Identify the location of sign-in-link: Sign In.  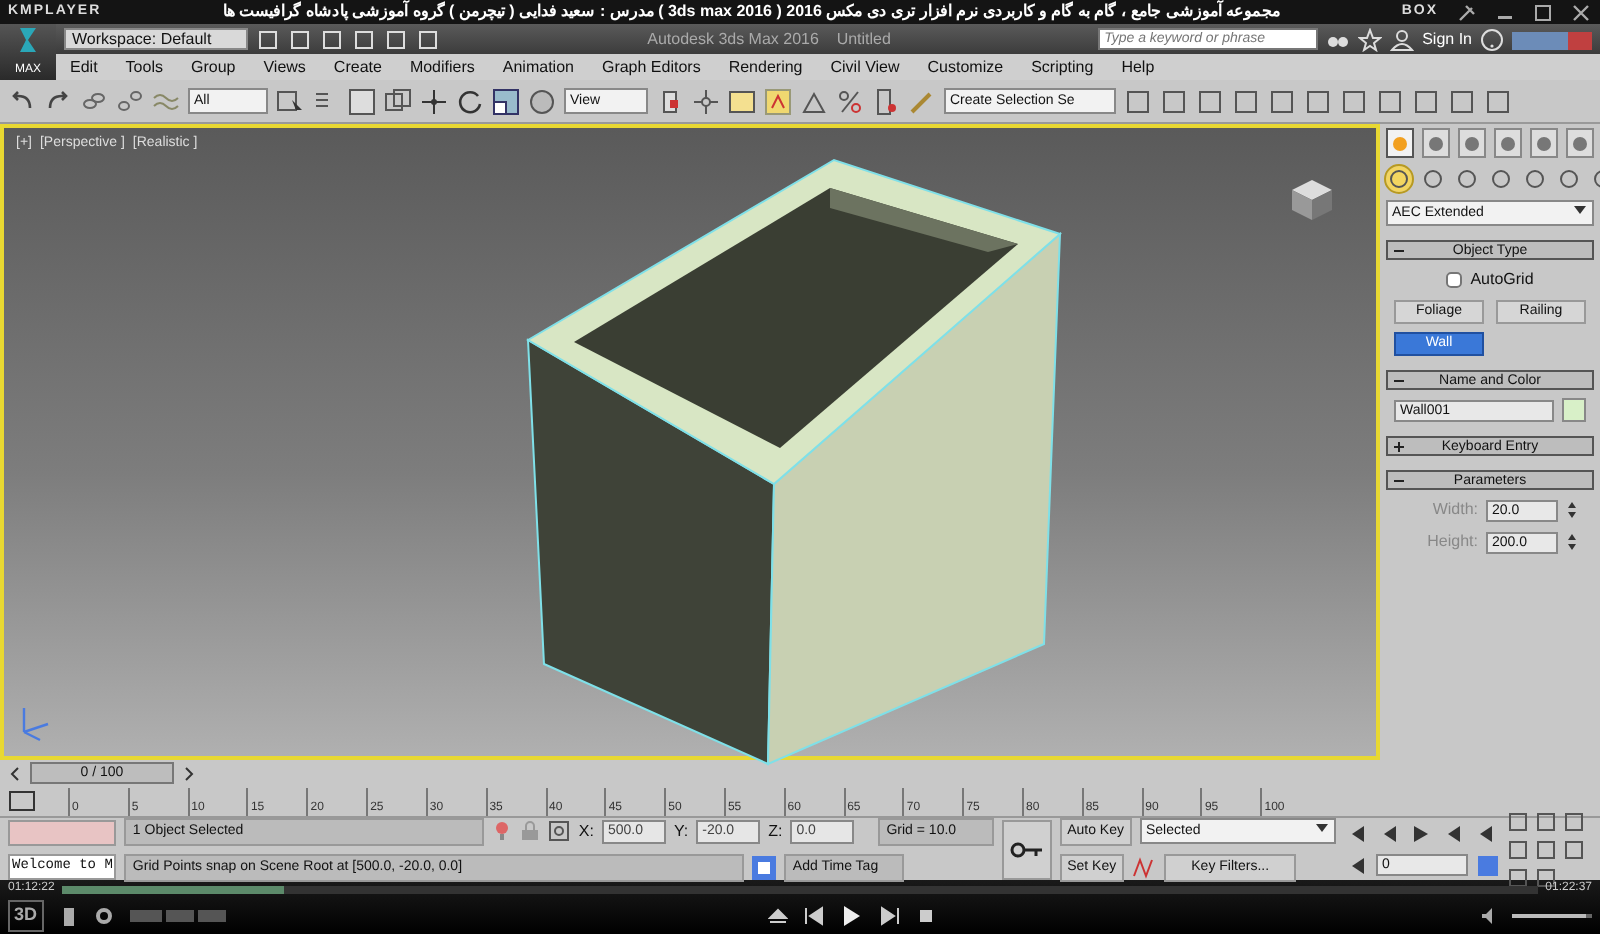
(1447, 39).